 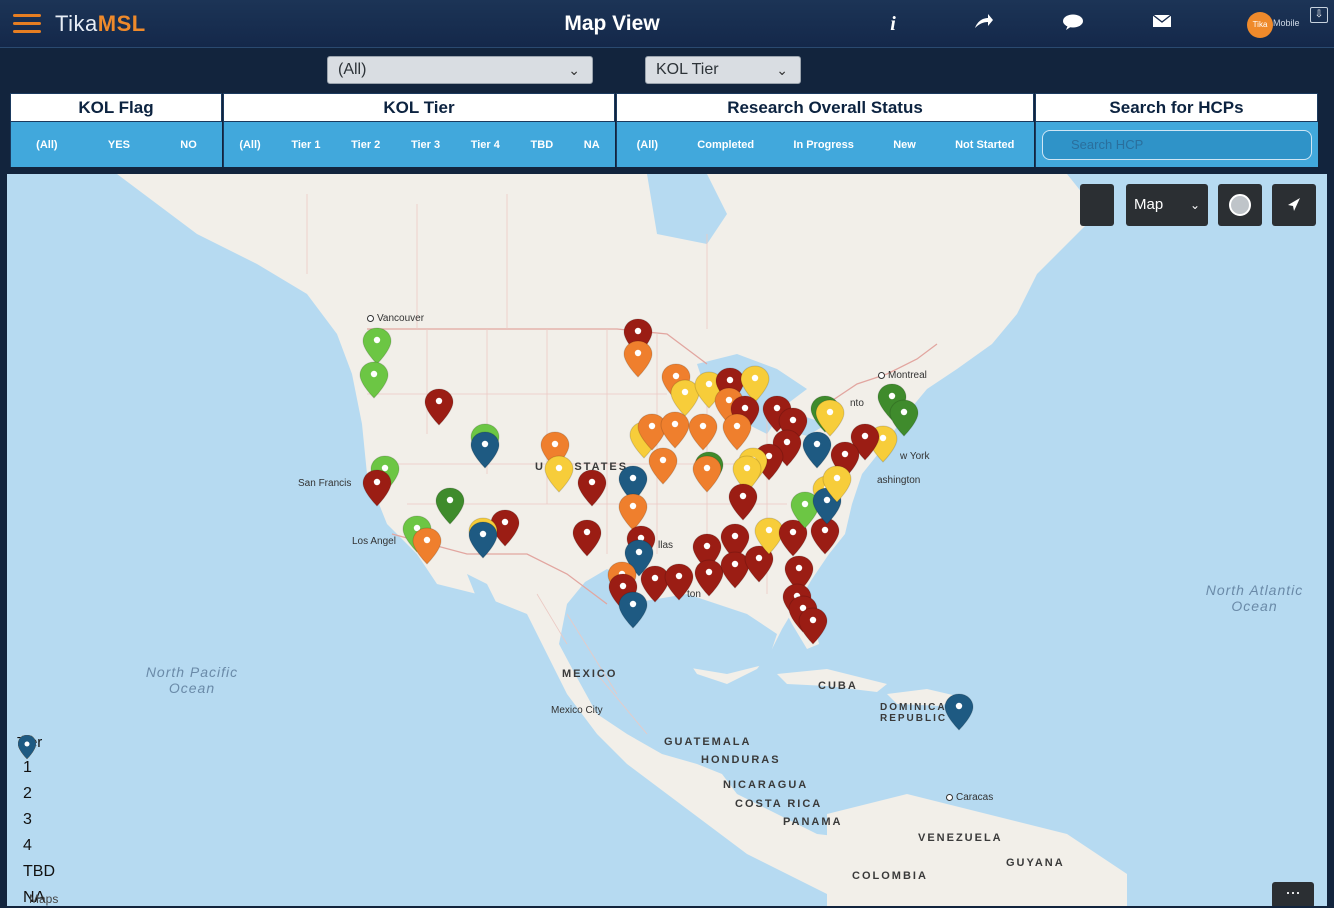 I want to click on legend-label: 1, so click(x=27, y=767).